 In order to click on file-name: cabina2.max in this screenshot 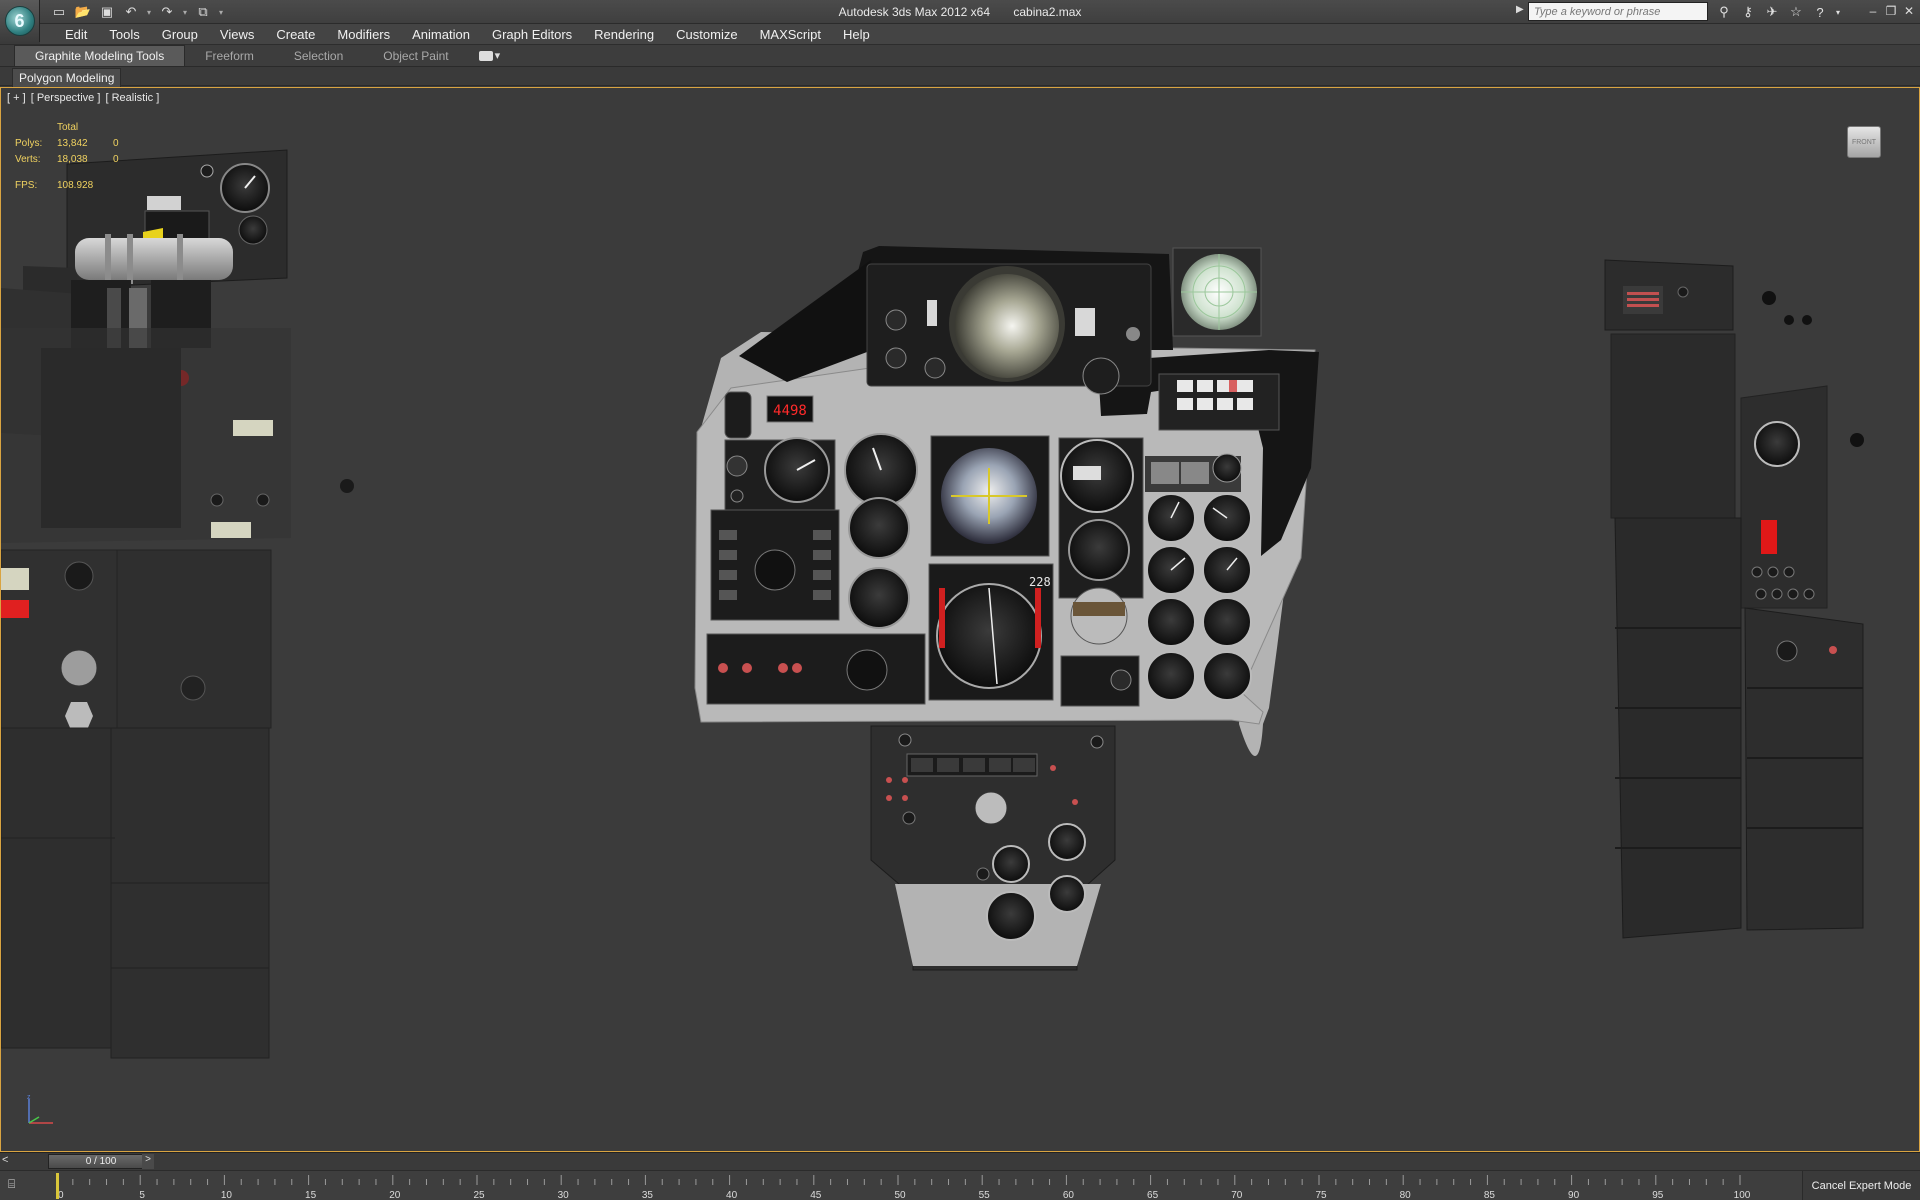, I will do `click(1047, 12)`.